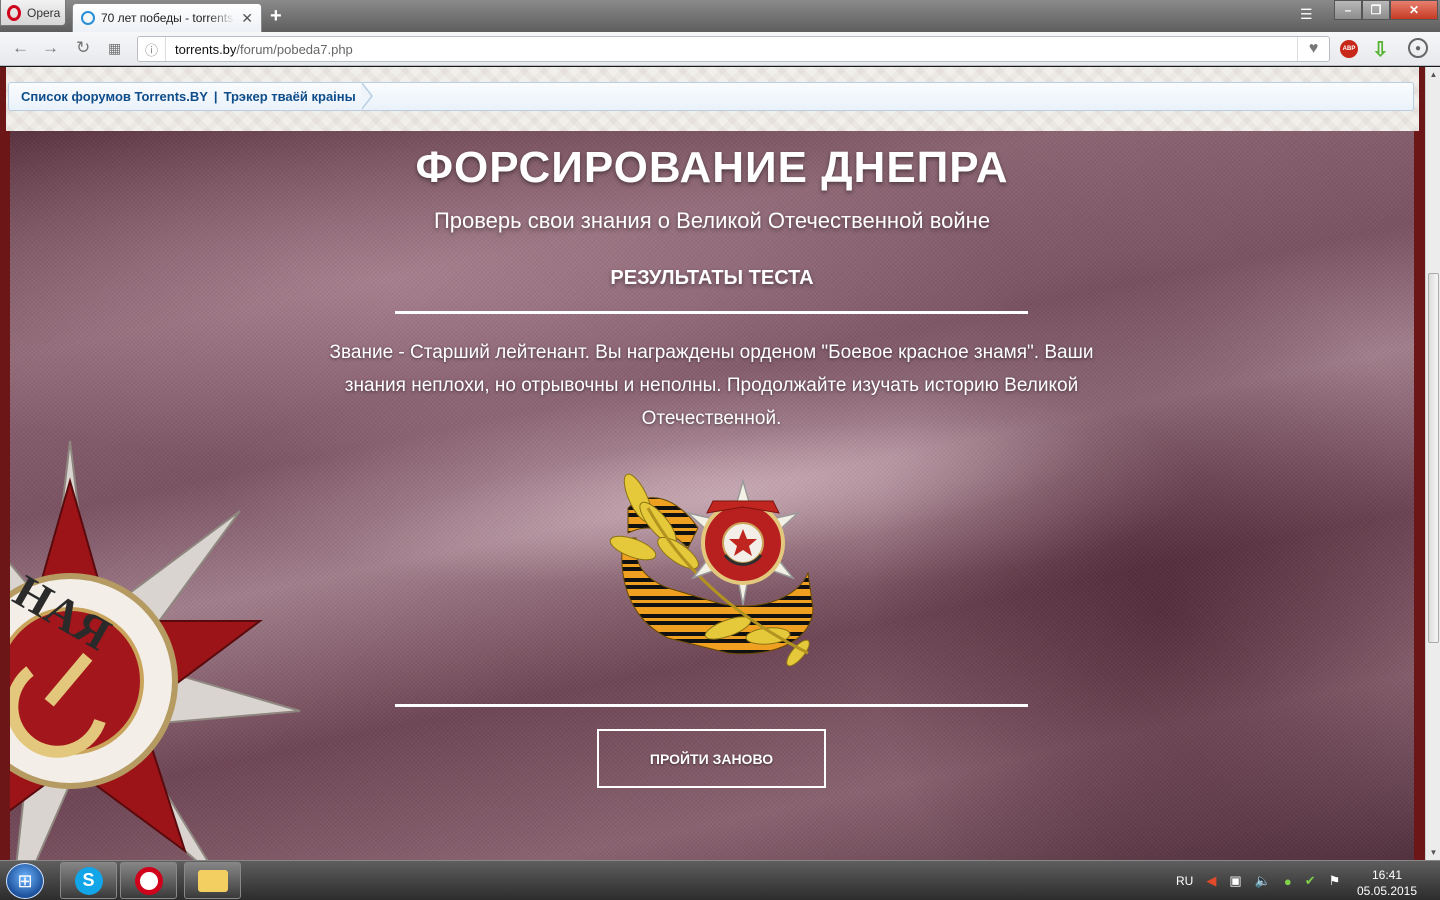 Image resolution: width=1440 pixels, height=900 pixels. What do you see at coordinates (720, 880) in the screenshot?
I see `windows-taskbar: S RU ◀ ▣ 🔈 ● ✔ ⚑ 16:41 05.05.2015` at bounding box center [720, 880].